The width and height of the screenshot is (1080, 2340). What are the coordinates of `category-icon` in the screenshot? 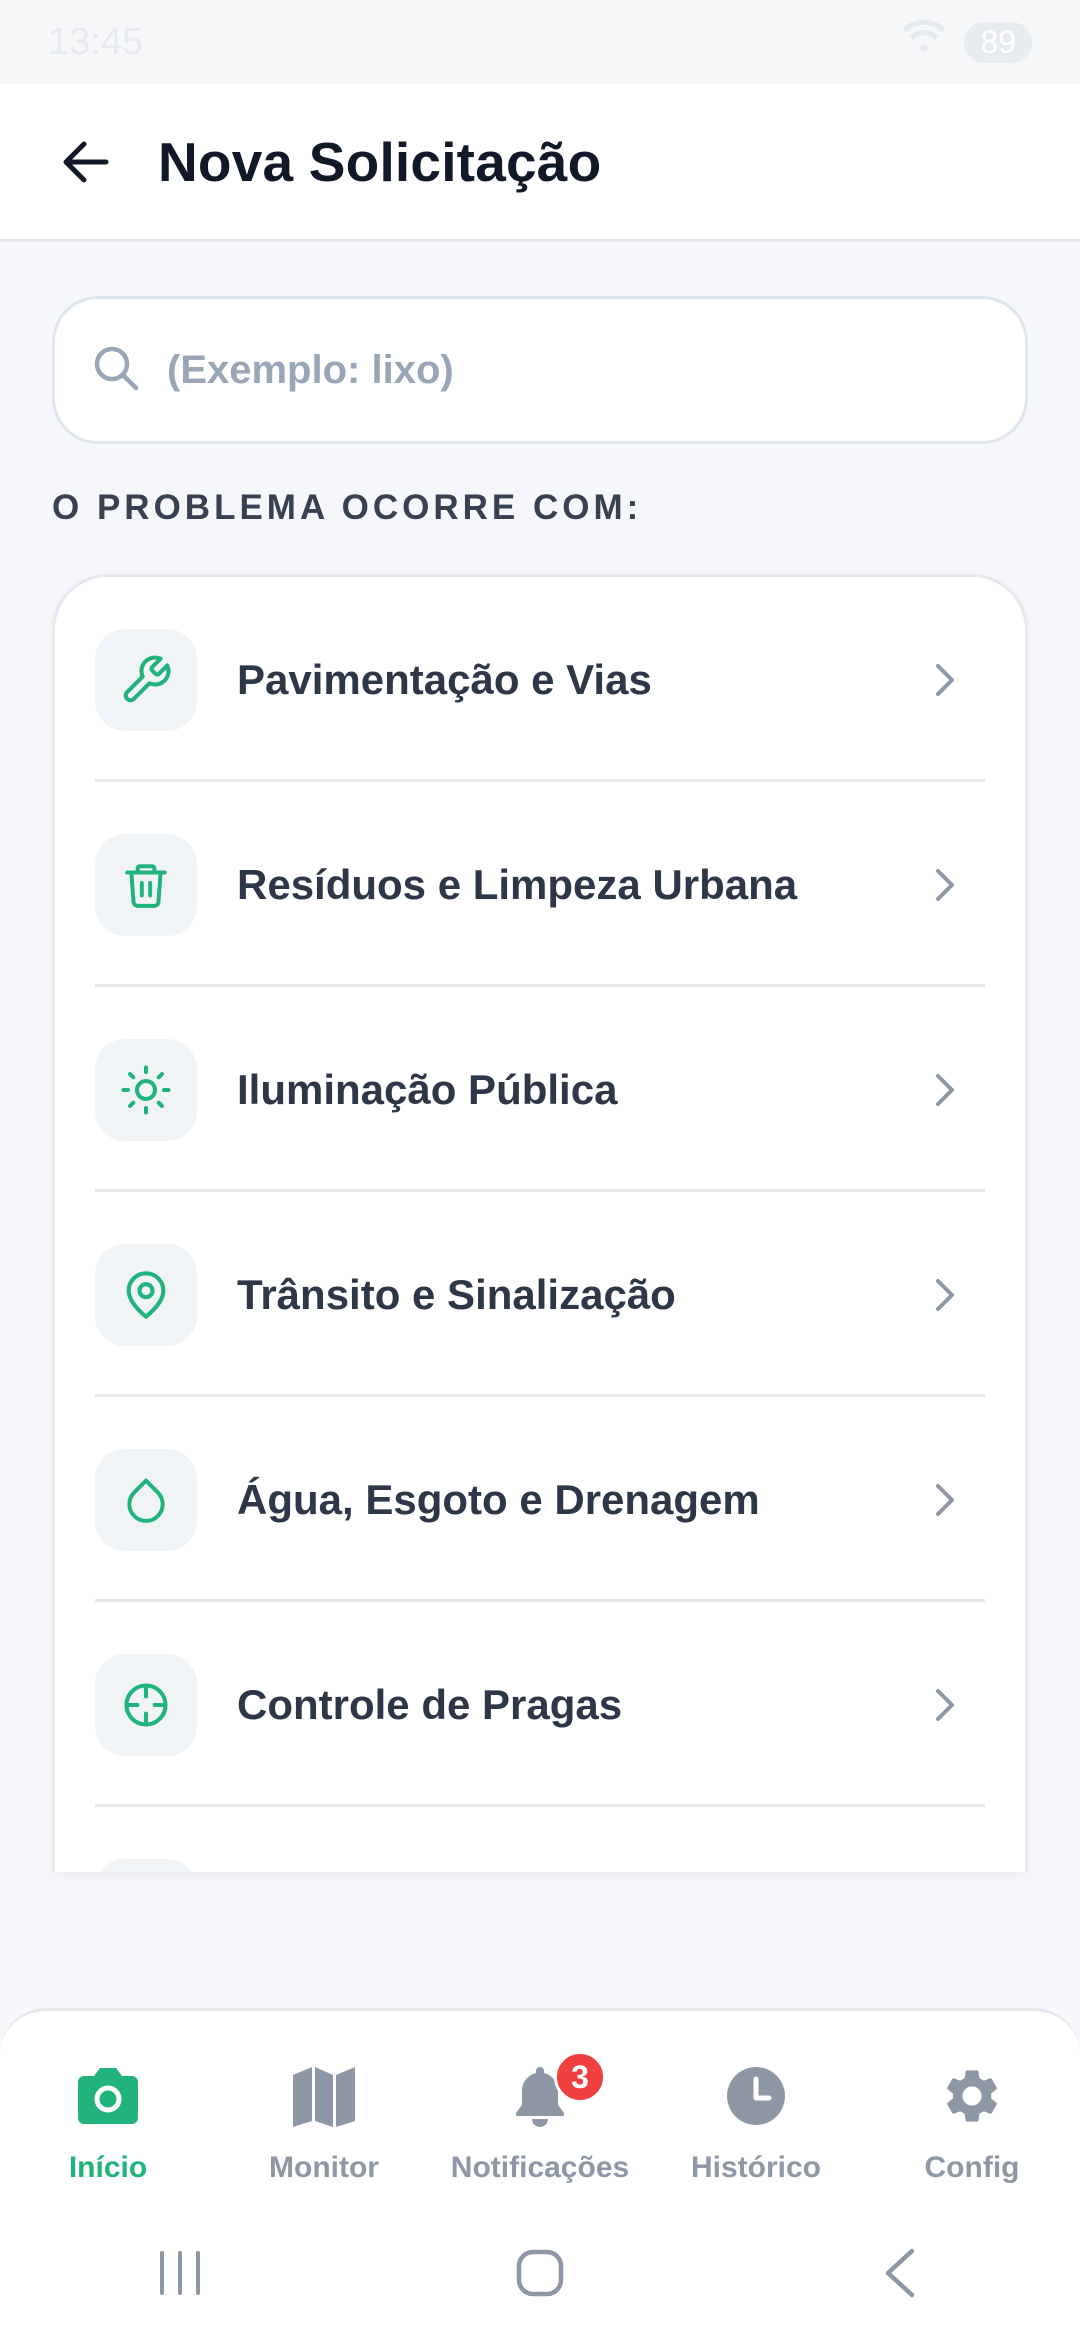 It's located at (146, 1865).